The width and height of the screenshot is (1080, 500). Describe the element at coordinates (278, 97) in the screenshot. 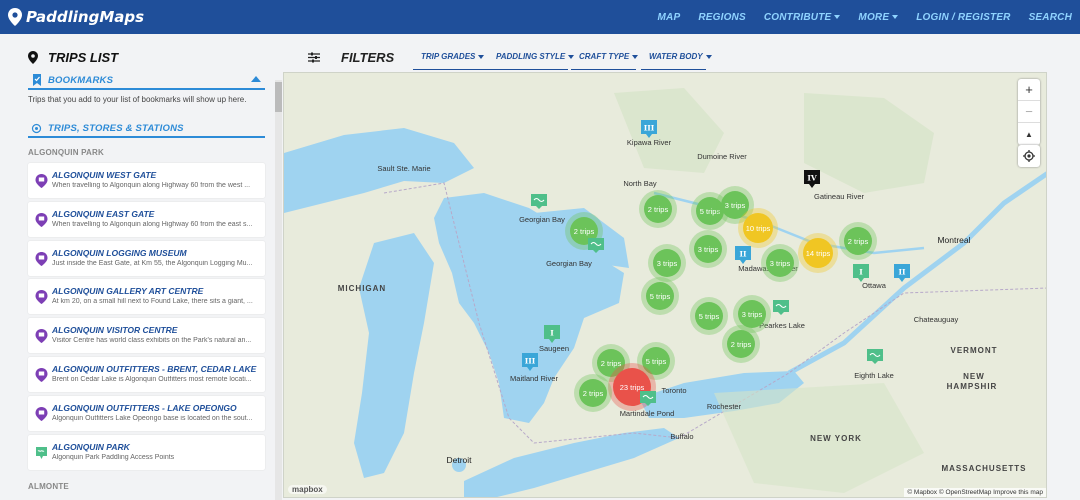

I see `scrollbar-thumb` at that location.